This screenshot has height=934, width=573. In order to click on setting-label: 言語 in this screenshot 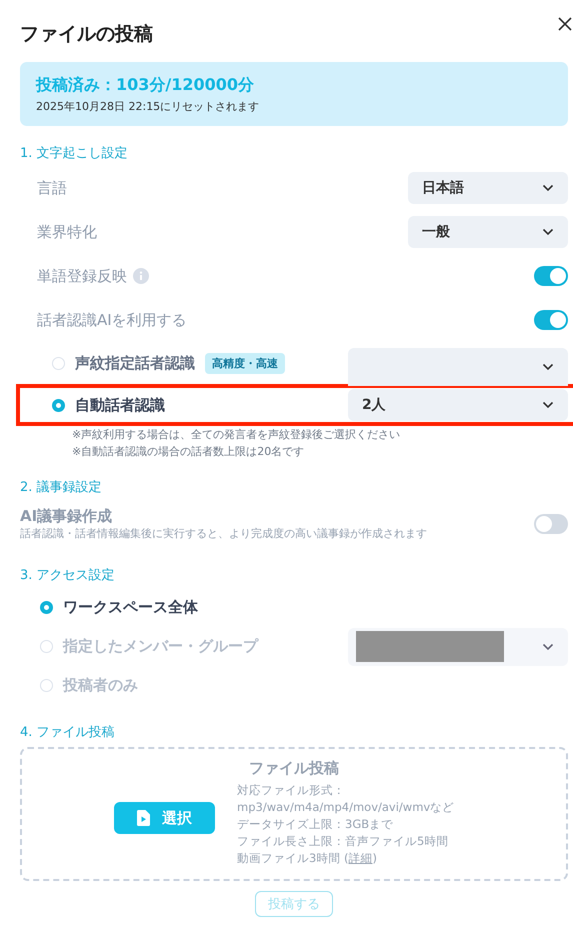, I will do `click(52, 188)`.